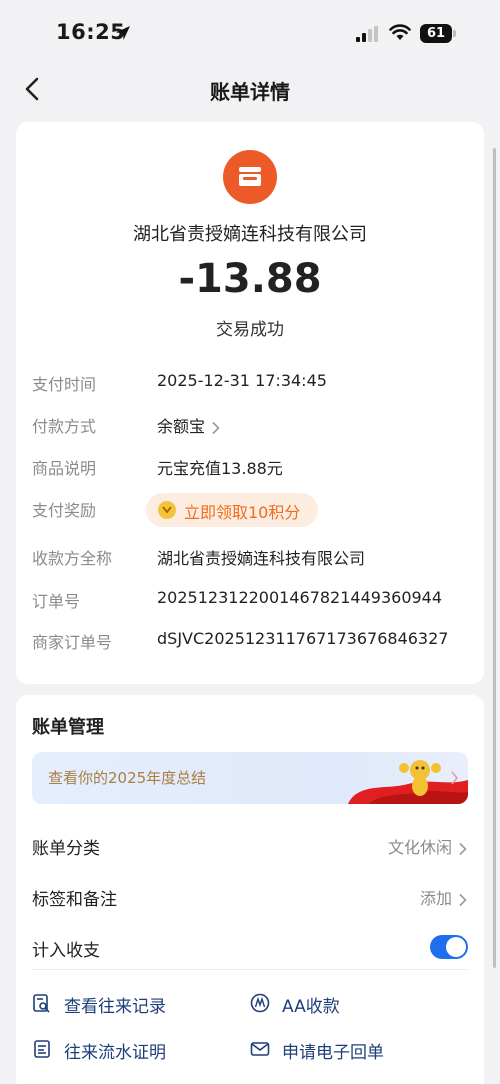 The image size is (500, 1084). Describe the element at coordinates (261, 558) in the screenshot. I see `detail-value-payee: 湖北省责授嫡连科技有限公司` at that location.